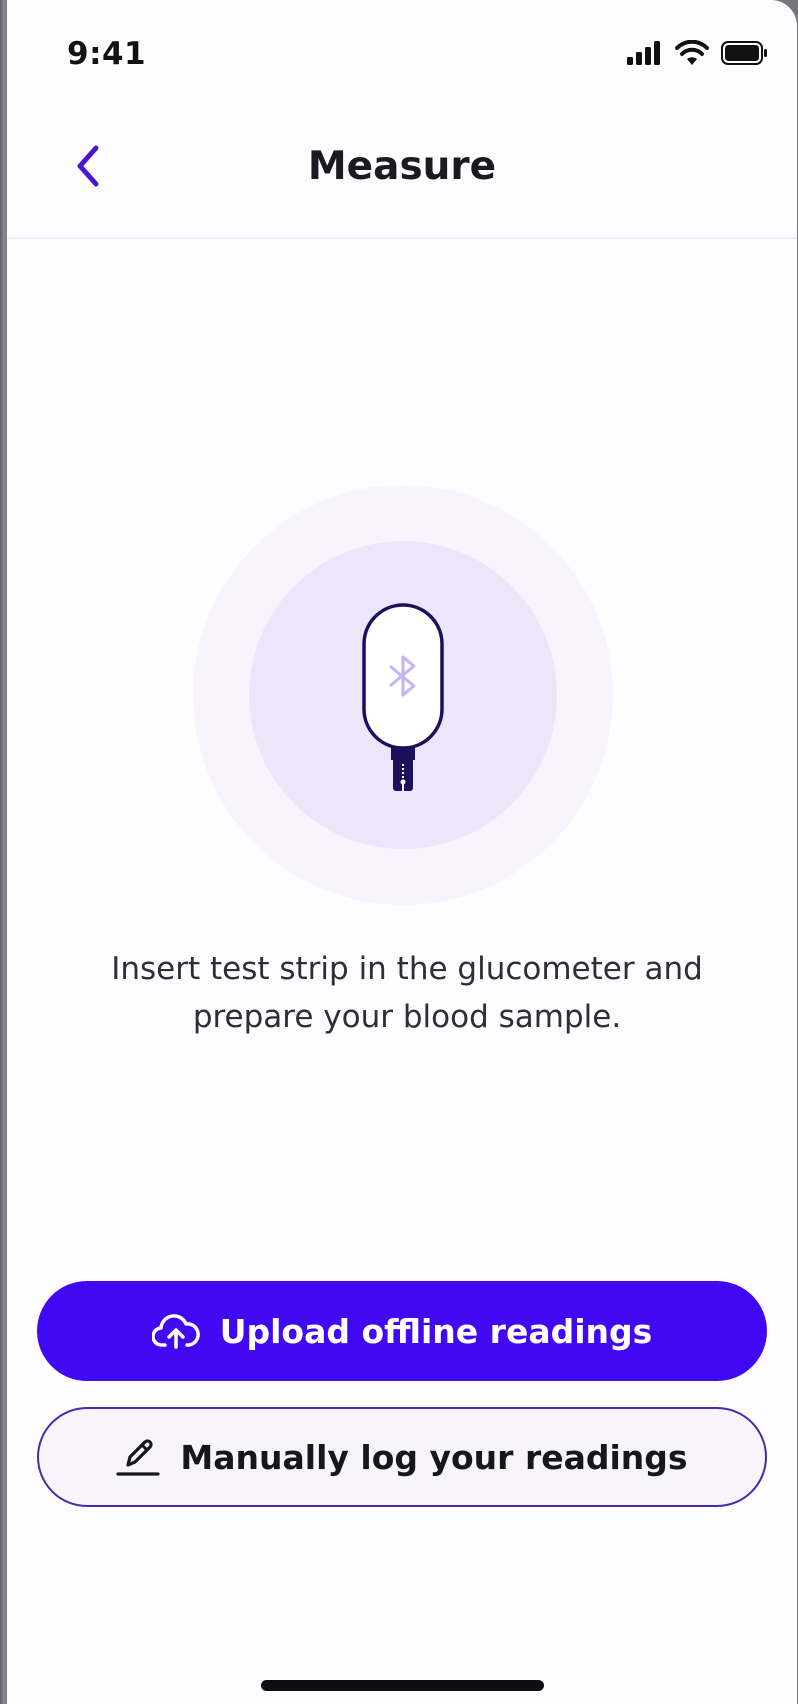 This screenshot has width=798, height=1704. I want to click on status-icons, so click(698, 53).